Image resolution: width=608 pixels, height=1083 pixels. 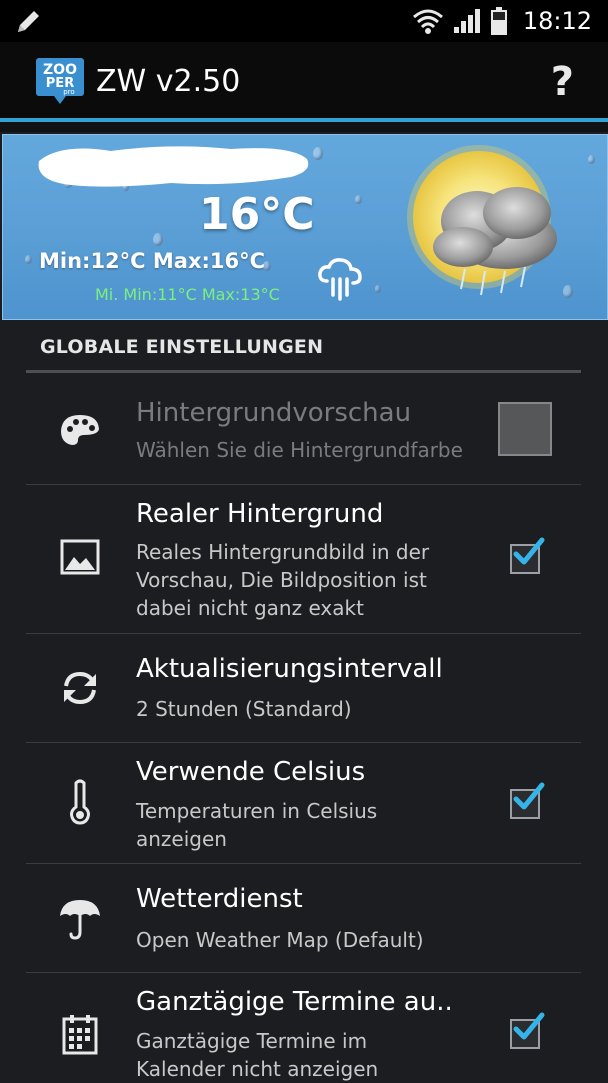 What do you see at coordinates (250, 608) in the screenshot?
I see `setting-summary: dabei nicht ganz exakt` at bounding box center [250, 608].